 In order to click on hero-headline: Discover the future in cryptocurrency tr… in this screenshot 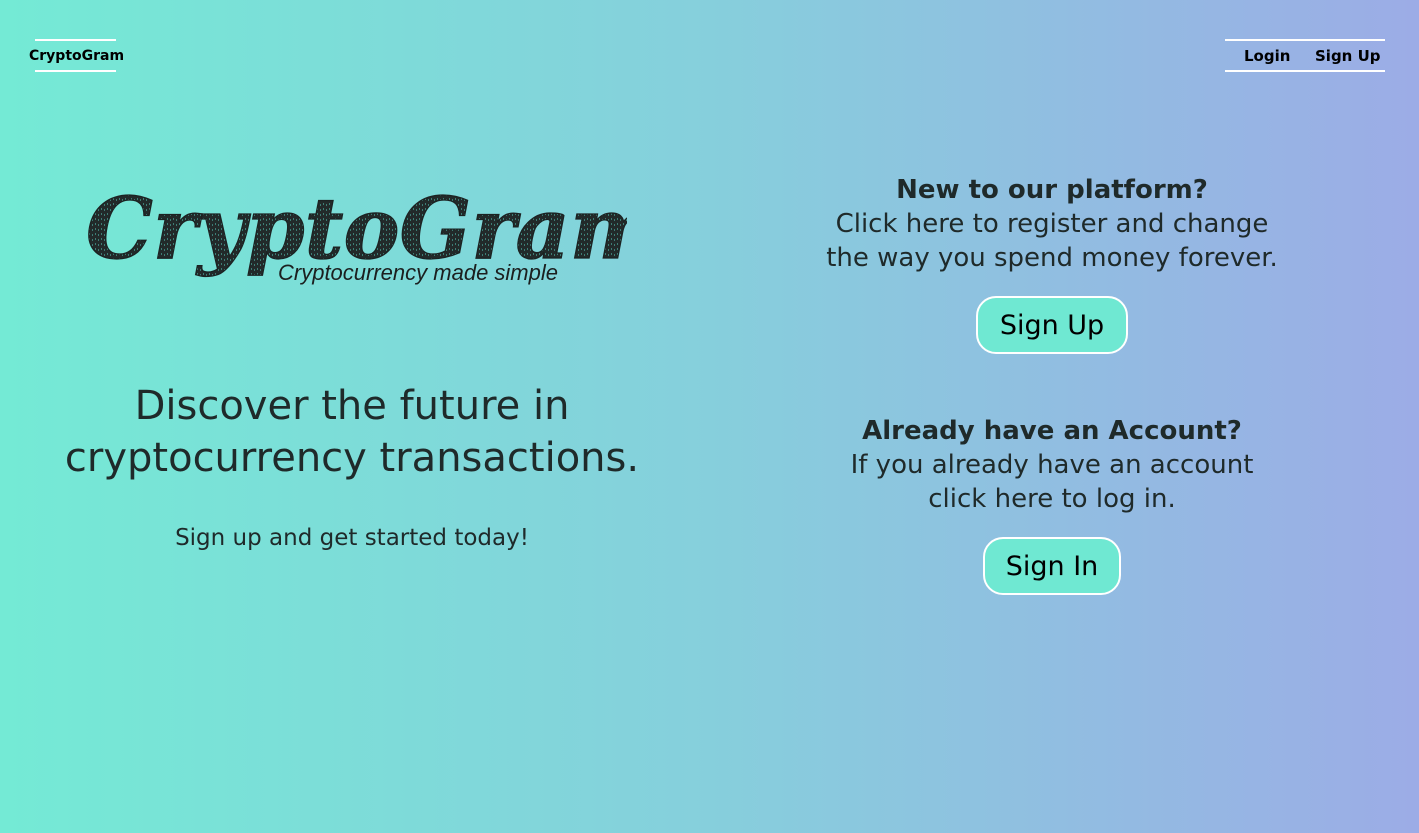, I will do `click(352, 432)`.